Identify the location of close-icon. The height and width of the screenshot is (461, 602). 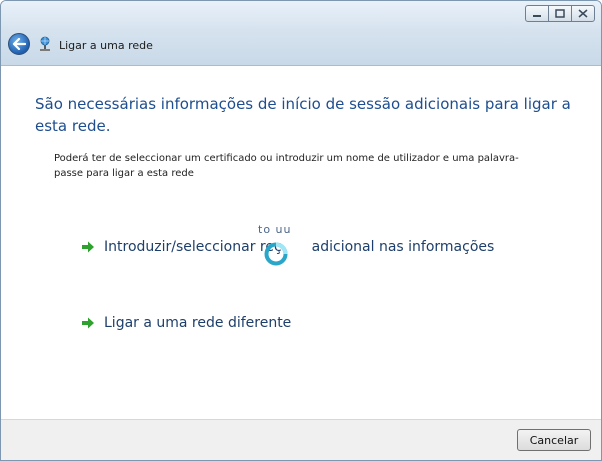
(583, 13).